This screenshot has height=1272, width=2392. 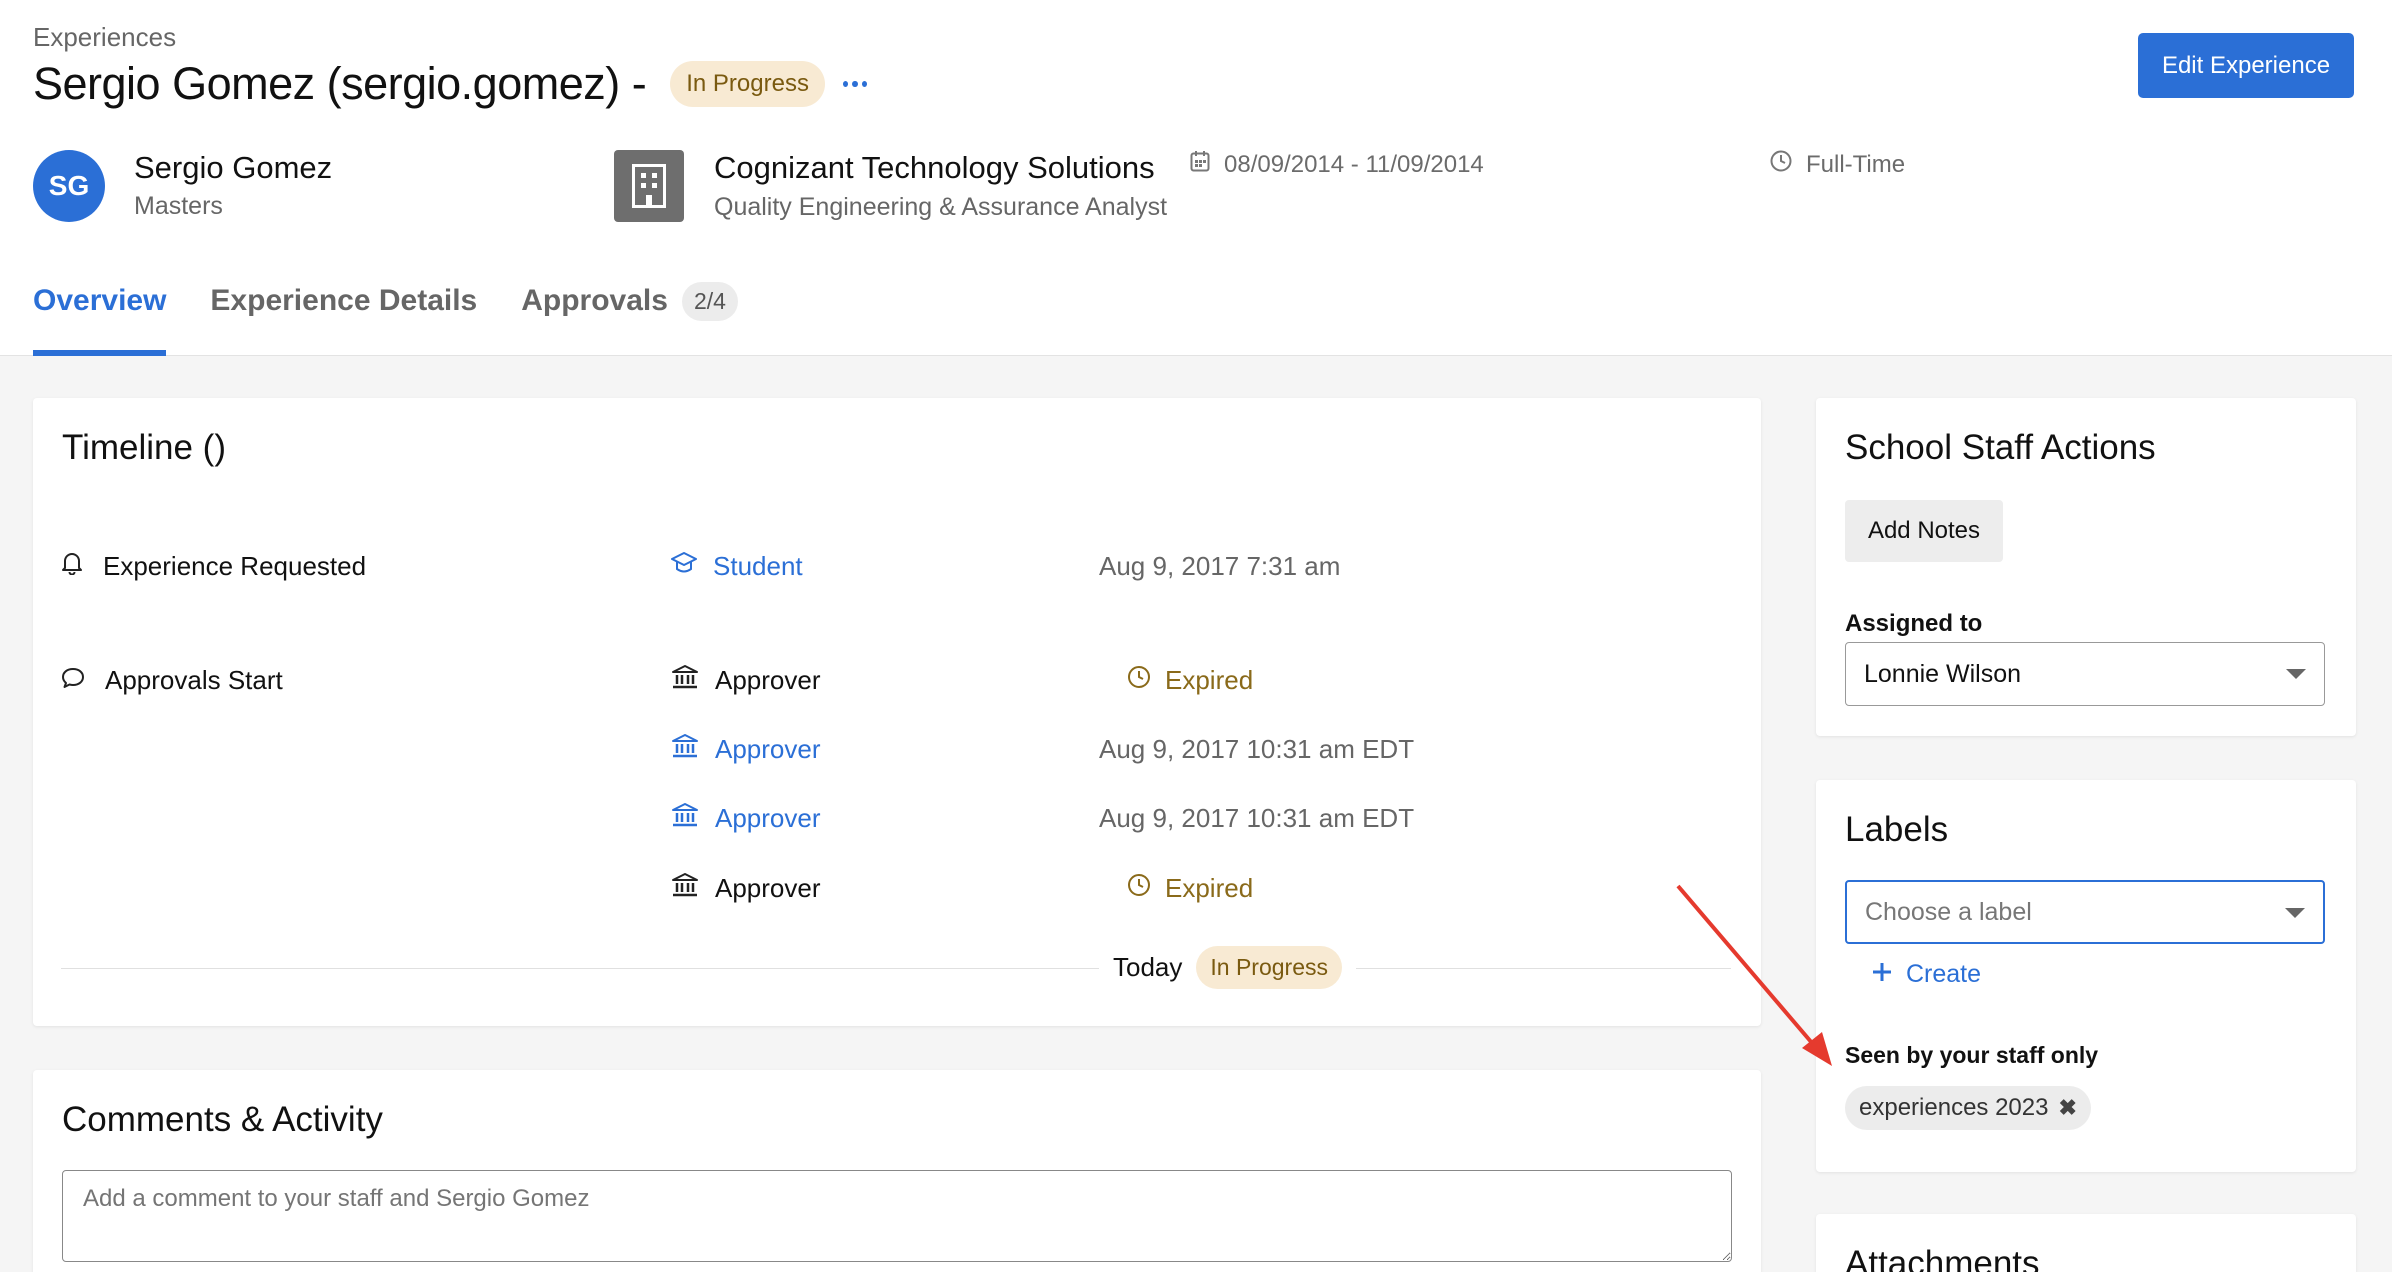 What do you see at coordinates (1914, 623) in the screenshot?
I see `assigned-to-label: Assigned to` at bounding box center [1914, 623].